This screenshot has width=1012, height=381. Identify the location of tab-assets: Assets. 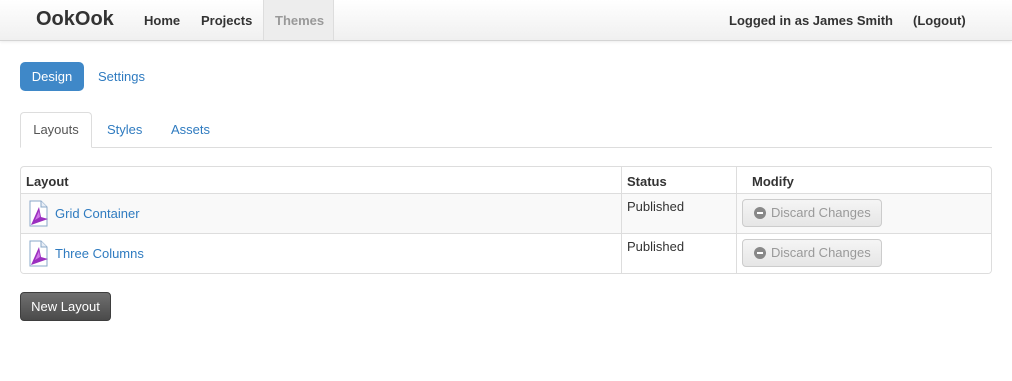
(190, 129).